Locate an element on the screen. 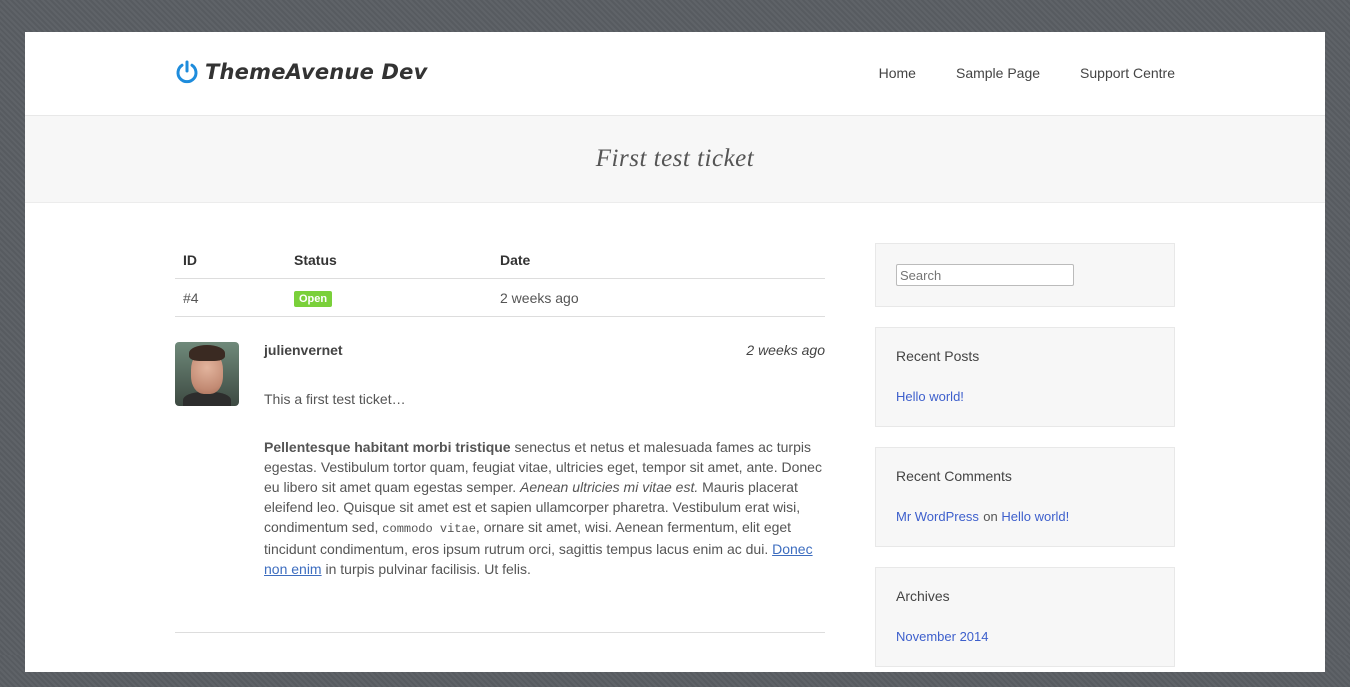 Image resolution: width=1350 pixels, height=687 pixels. comment-on-text: on is located at coordinates (992, 516).